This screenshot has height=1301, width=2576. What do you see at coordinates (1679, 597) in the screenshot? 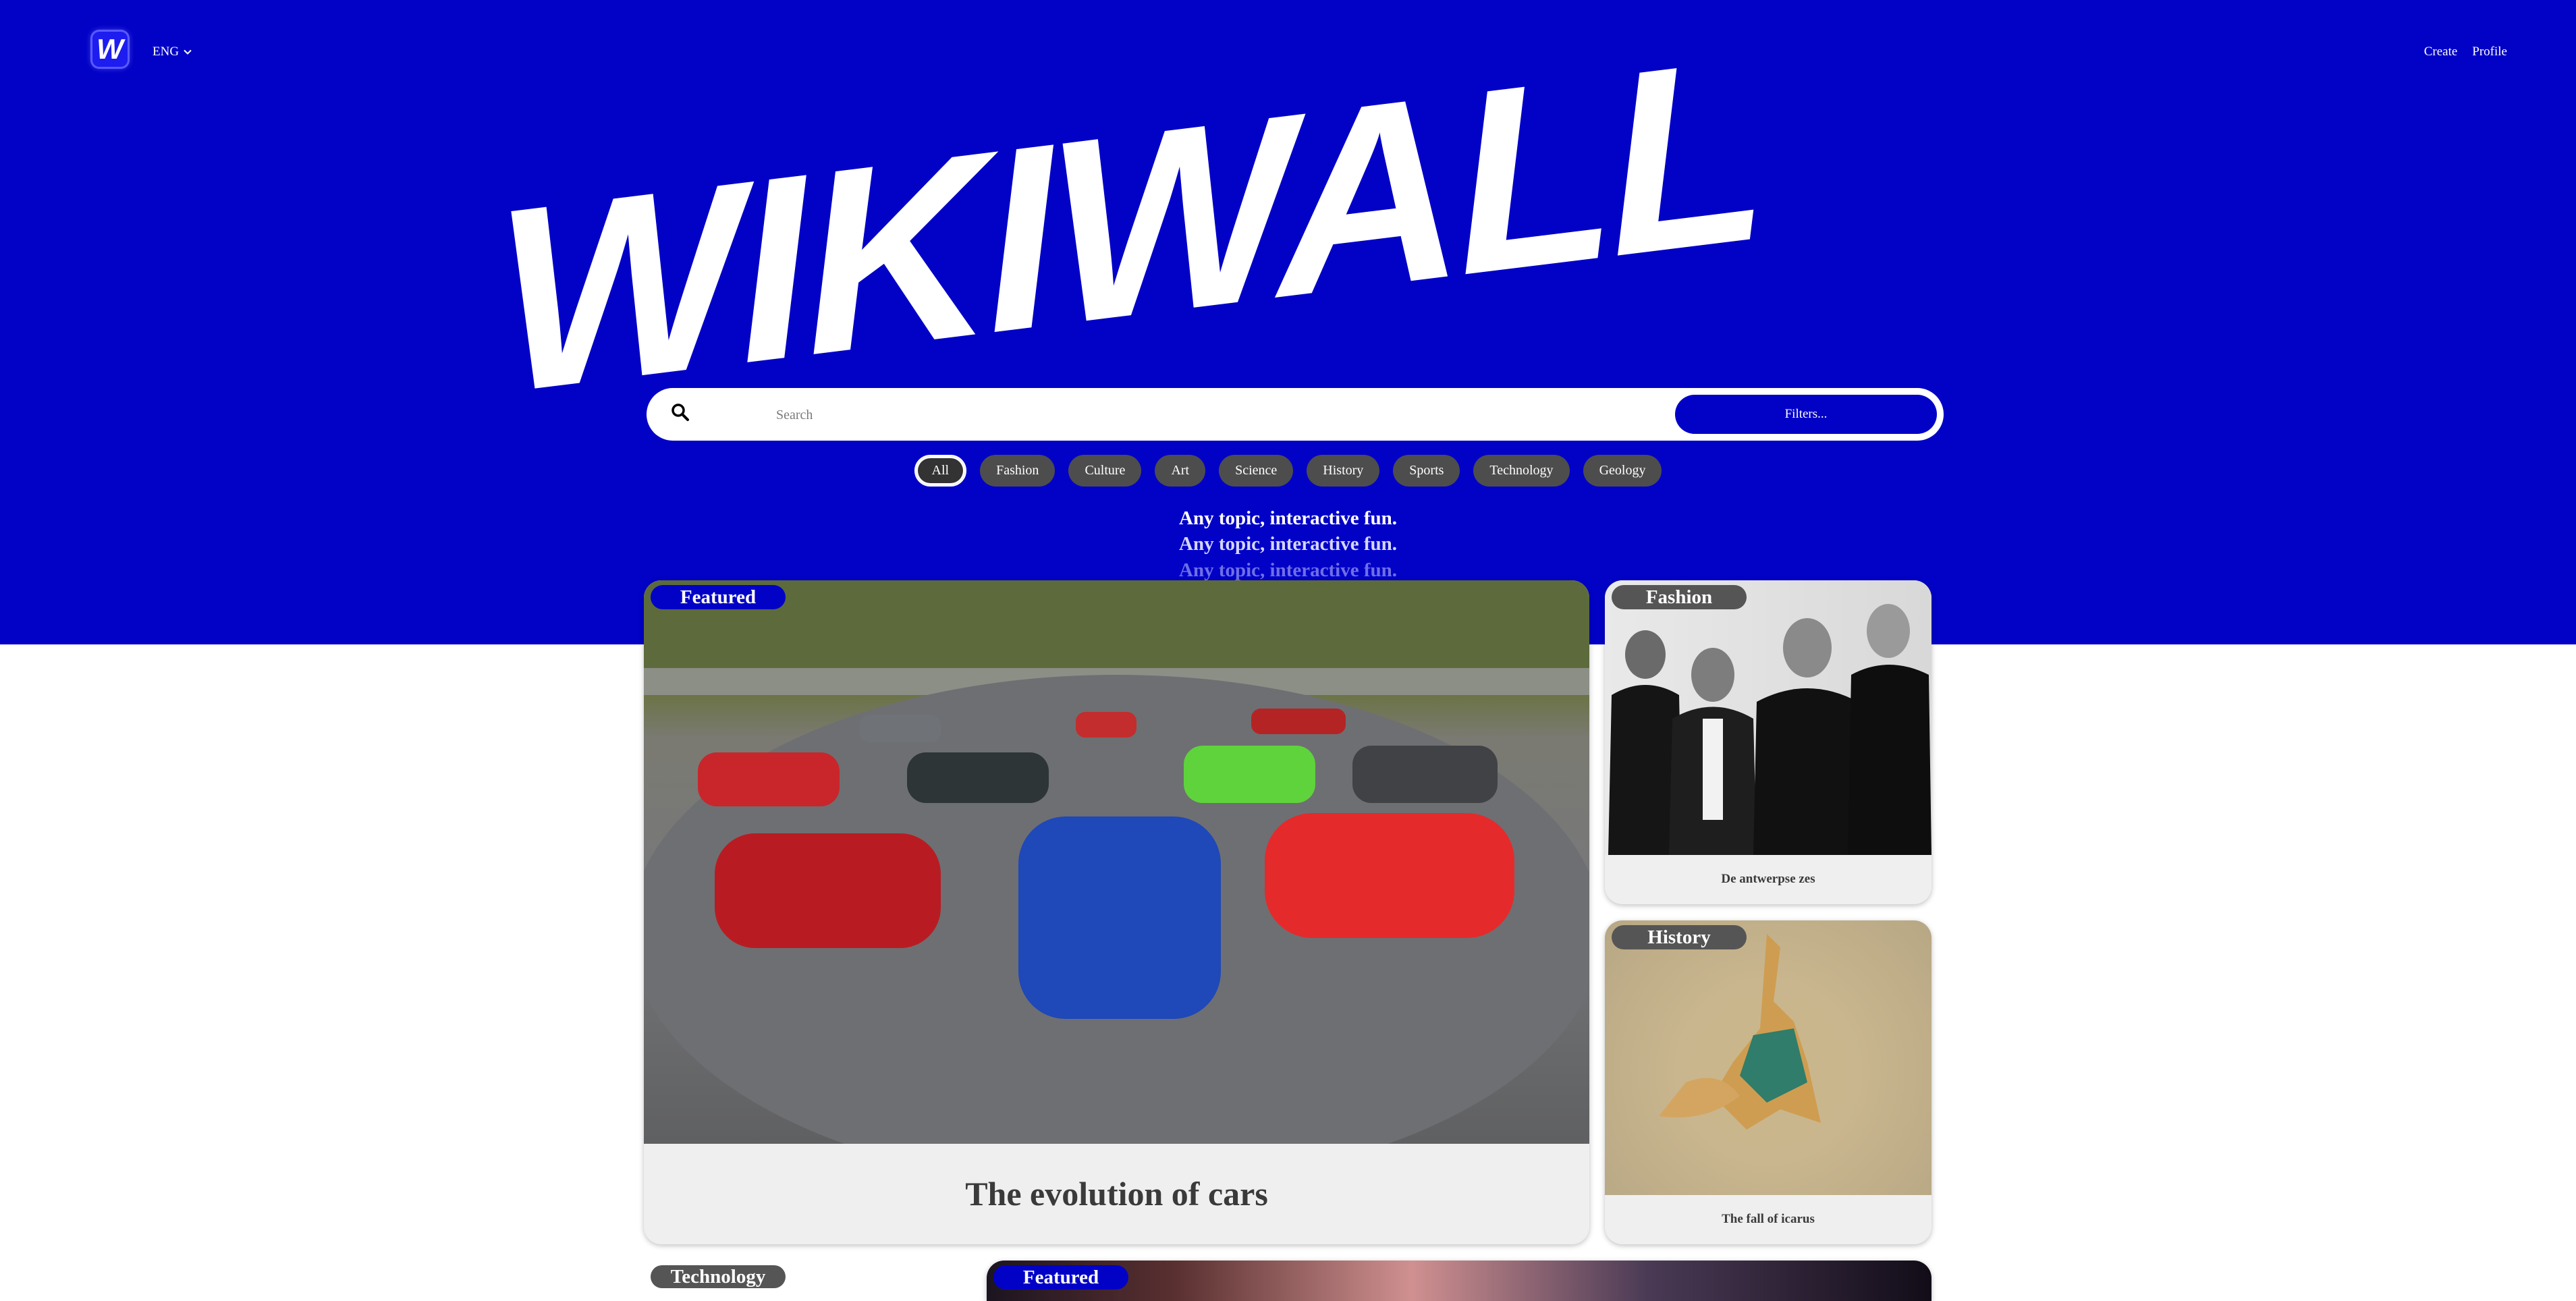
I see `fashion-badge: Fashion` at bounding box center [1679, 597].